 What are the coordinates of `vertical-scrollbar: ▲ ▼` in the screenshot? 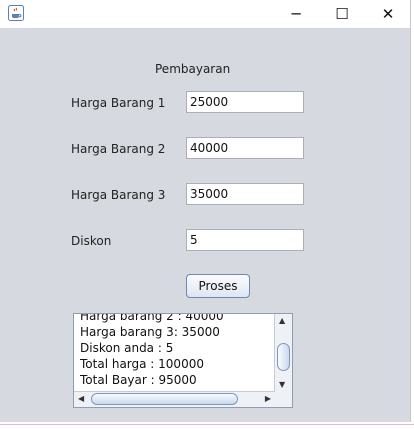 It's located at (283, 353).